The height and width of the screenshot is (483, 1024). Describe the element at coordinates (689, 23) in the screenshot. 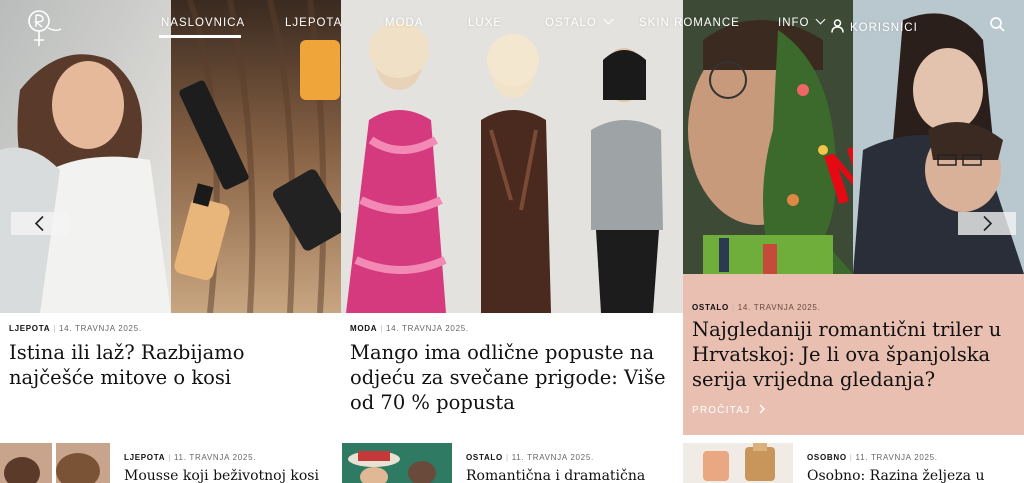

I see `nav-item-skin-romance: SKIN ROMANCE` at that location.